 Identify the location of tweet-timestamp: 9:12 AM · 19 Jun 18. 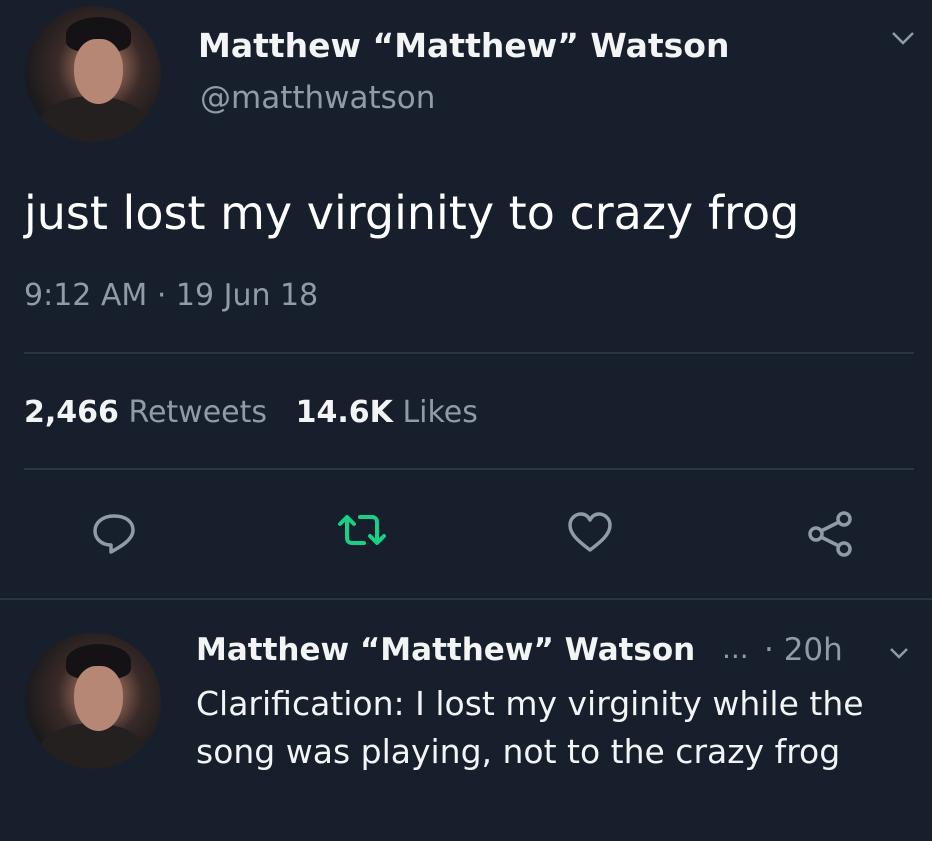
(171, 295).